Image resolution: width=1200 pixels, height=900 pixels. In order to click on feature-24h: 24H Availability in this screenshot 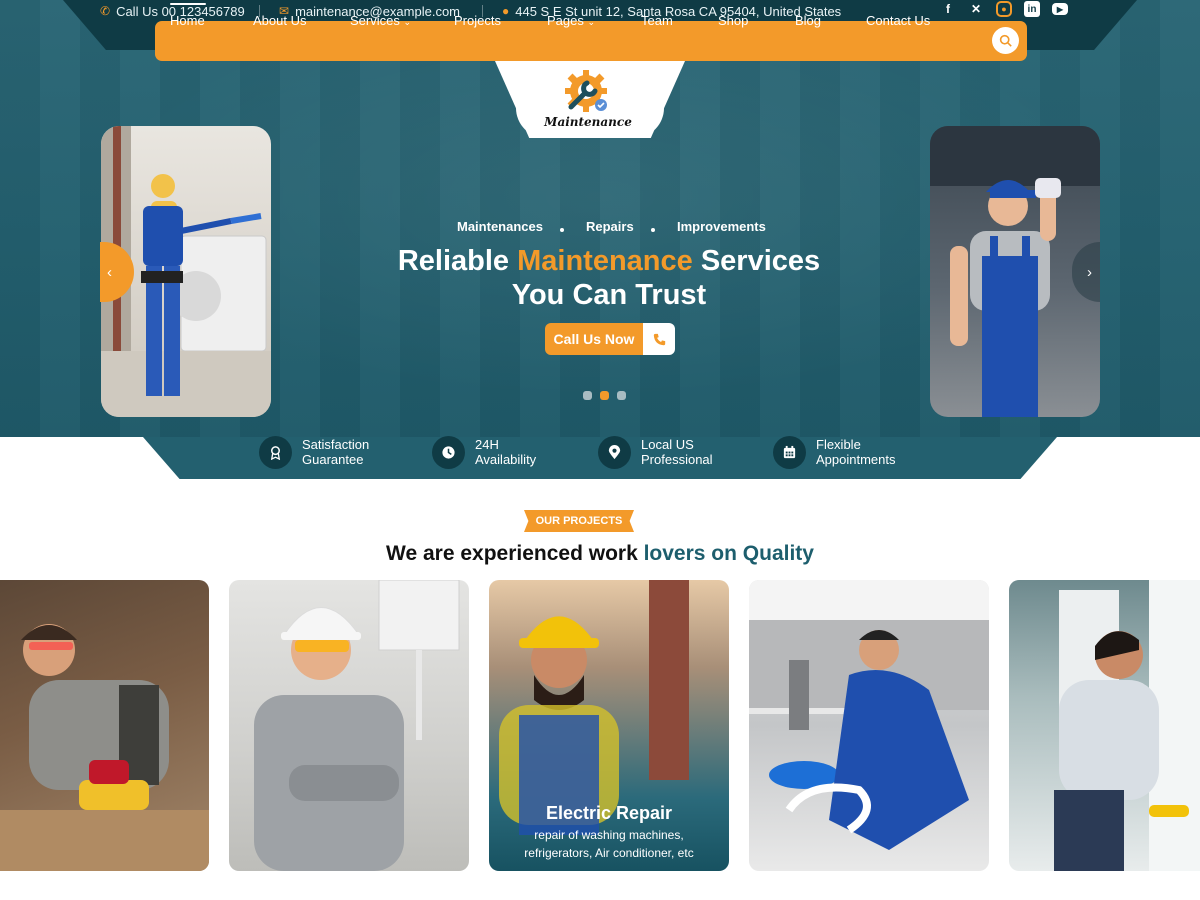, I will do `click(484, 452)`.